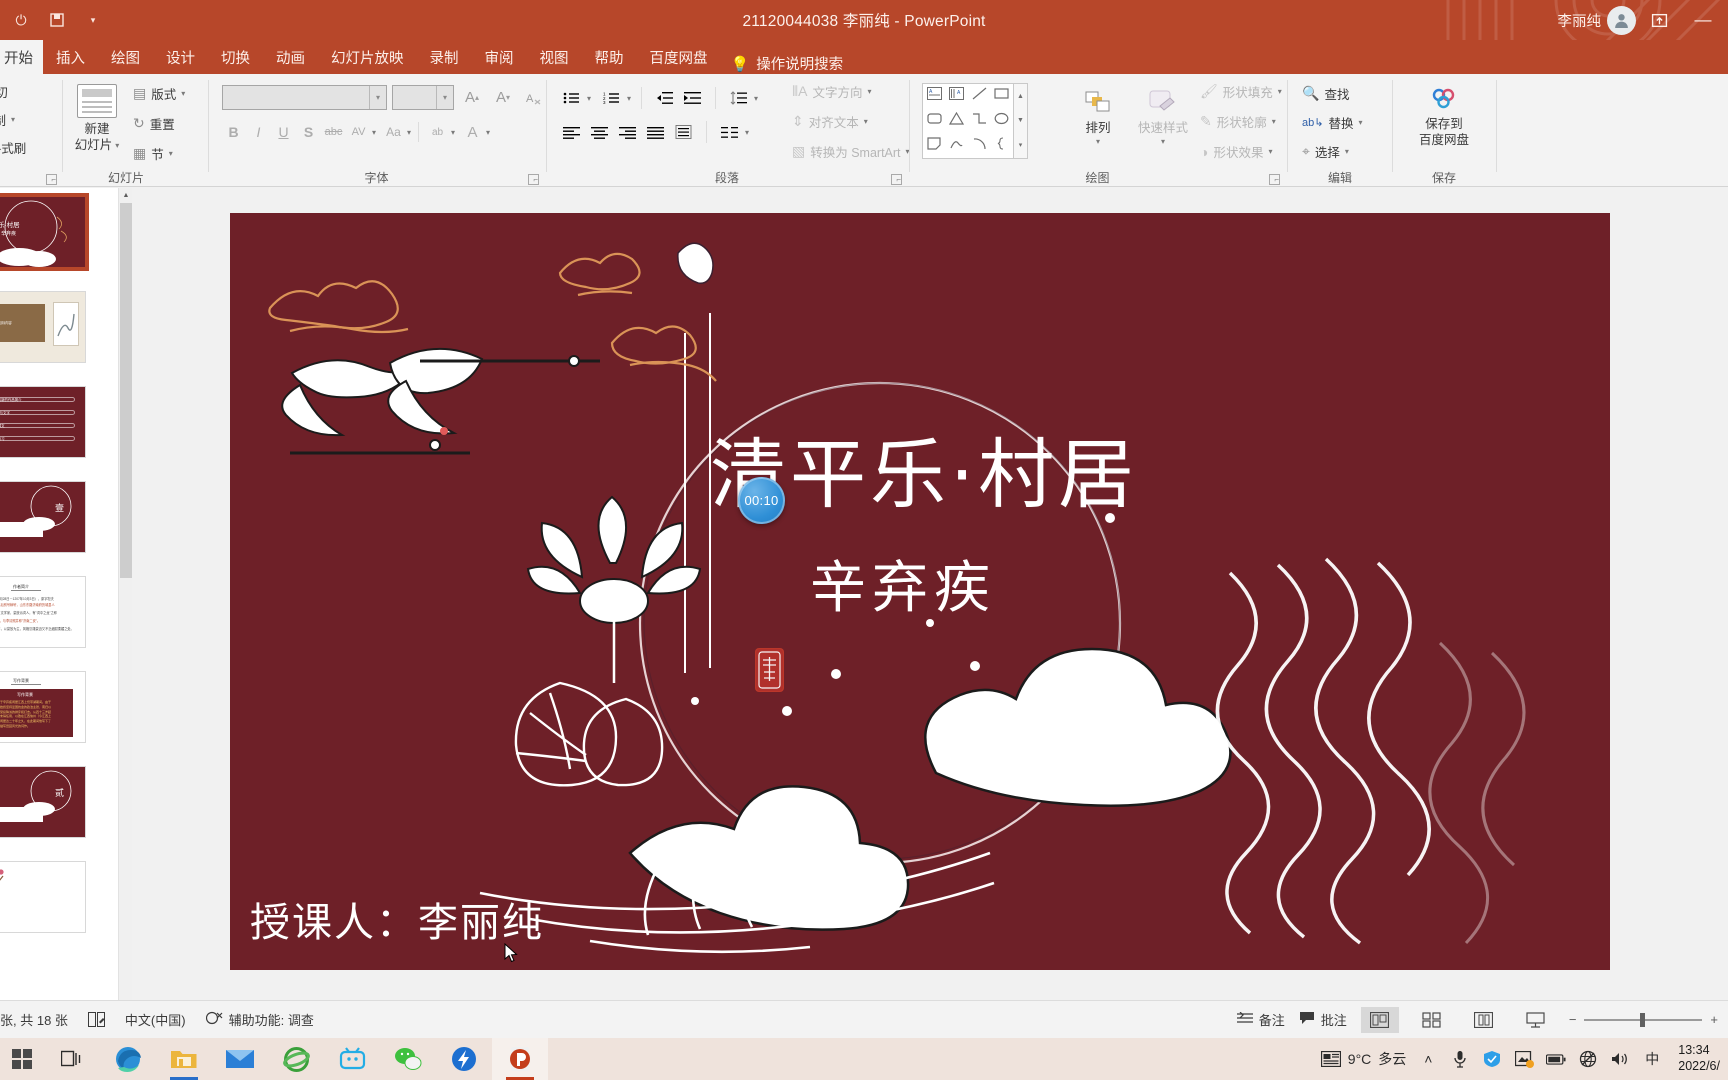 The width and height of the screenshot is (1728, 1080). What do you see at coordinates (70, 57) in the screenshot?
I see `tab-insert: 插入` at bounding box center [70, 57].